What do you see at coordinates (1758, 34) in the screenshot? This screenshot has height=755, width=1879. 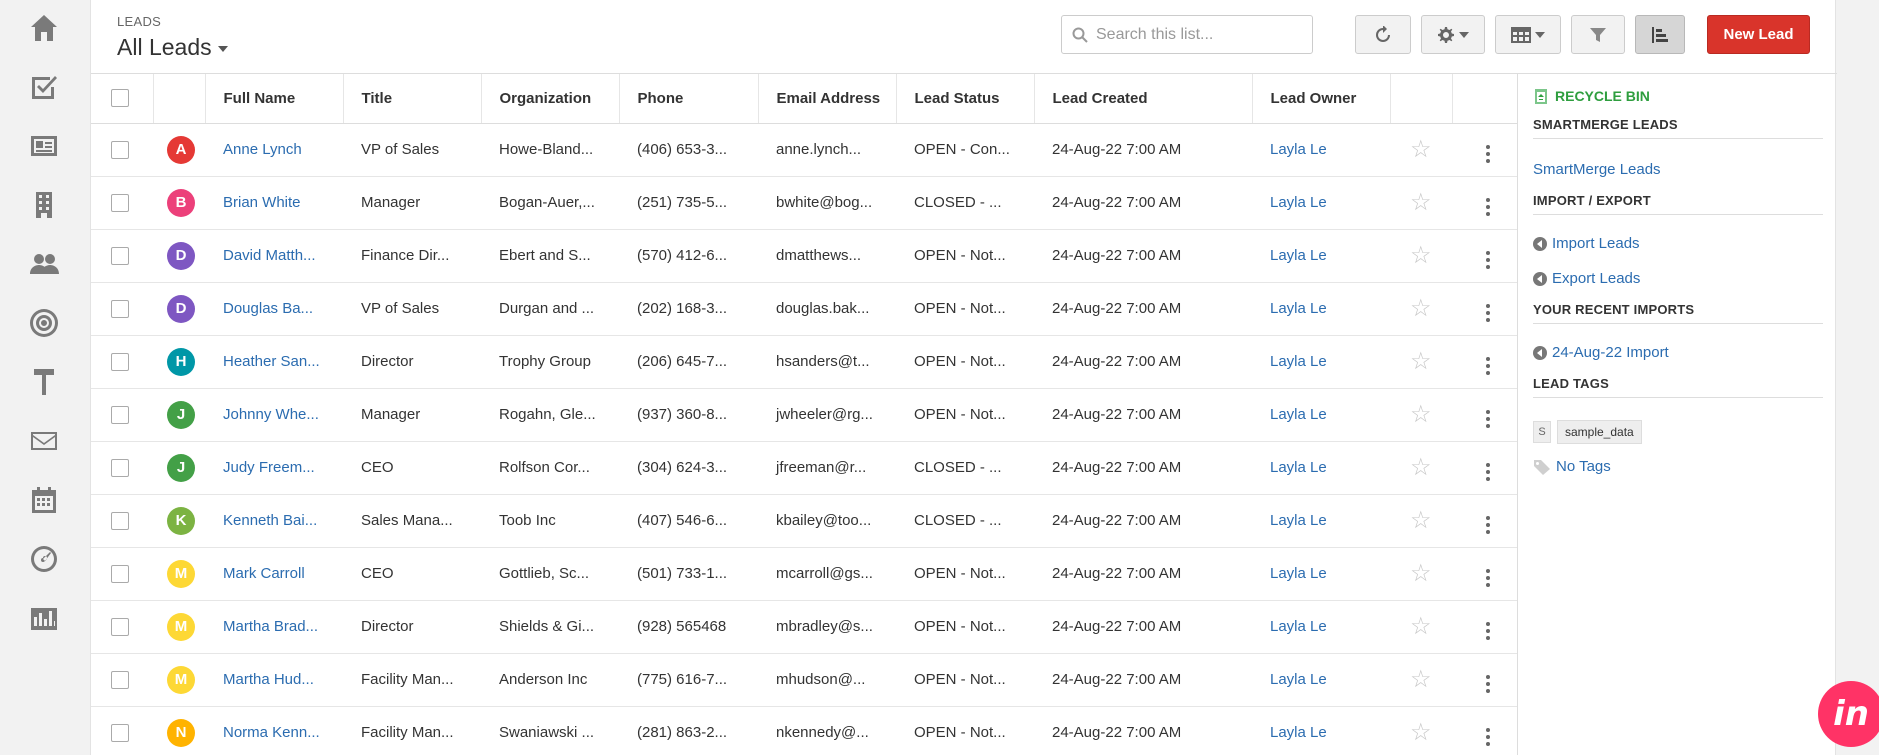 I see `new-lead-button: New Lead` at bounding box center [1758, 34].